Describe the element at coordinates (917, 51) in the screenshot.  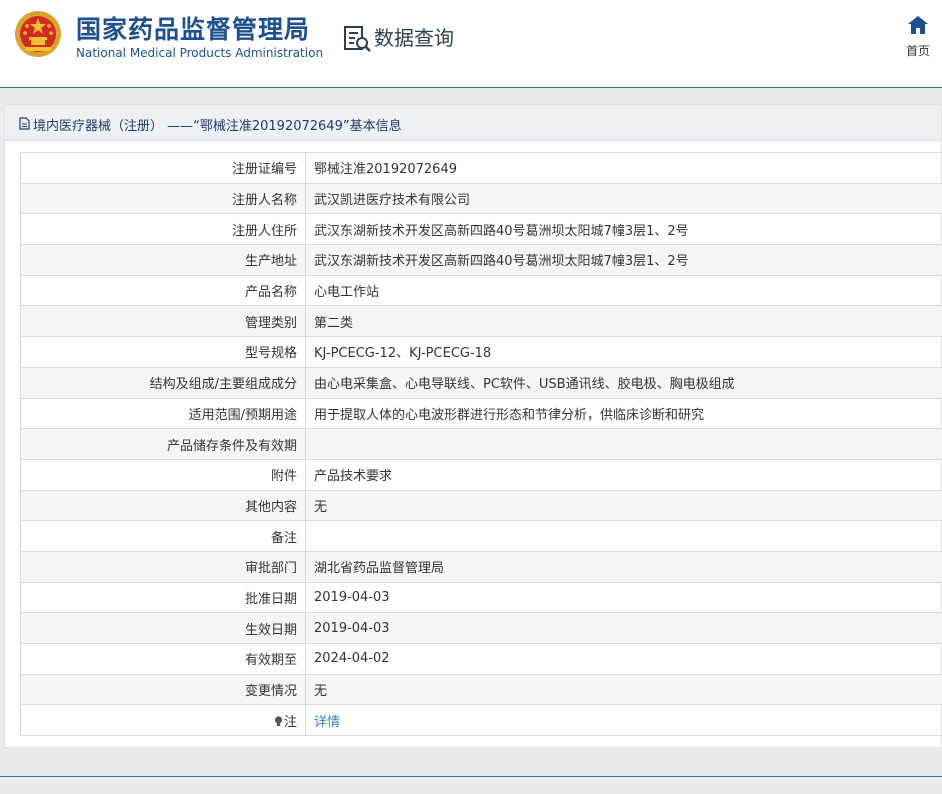
I see `home-label: 首页` at that location.